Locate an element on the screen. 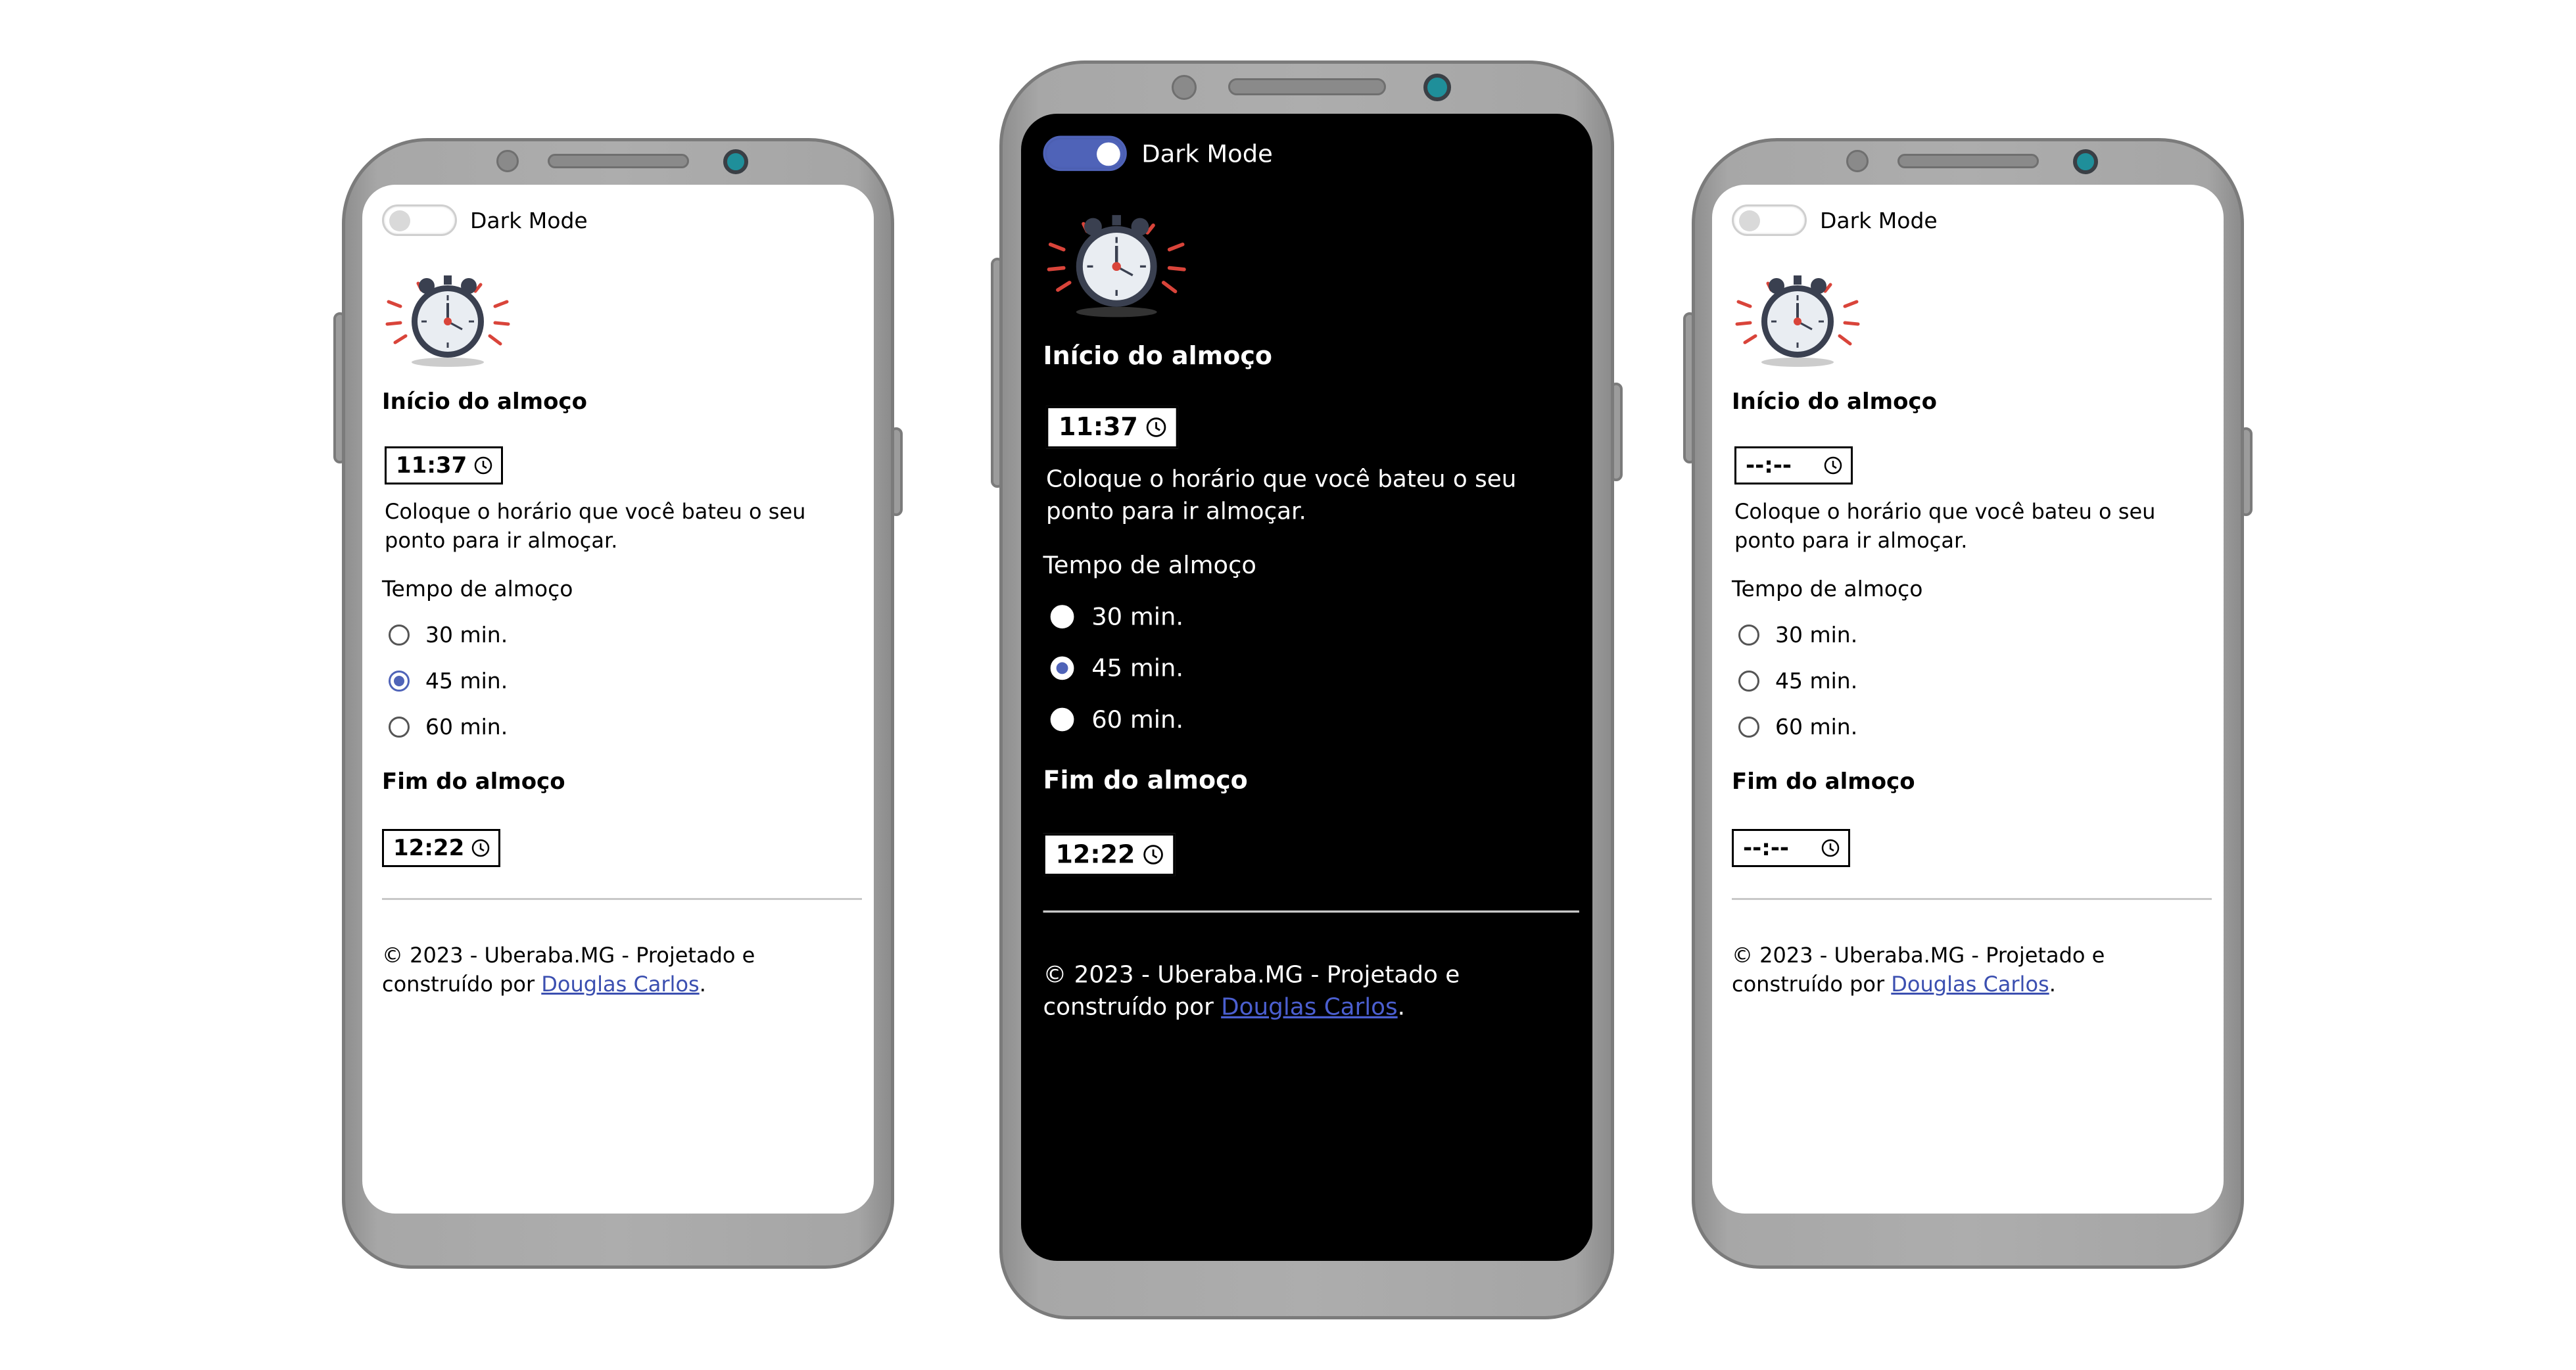  start-time-value: --:-- is located at coordinates (1769, 466).